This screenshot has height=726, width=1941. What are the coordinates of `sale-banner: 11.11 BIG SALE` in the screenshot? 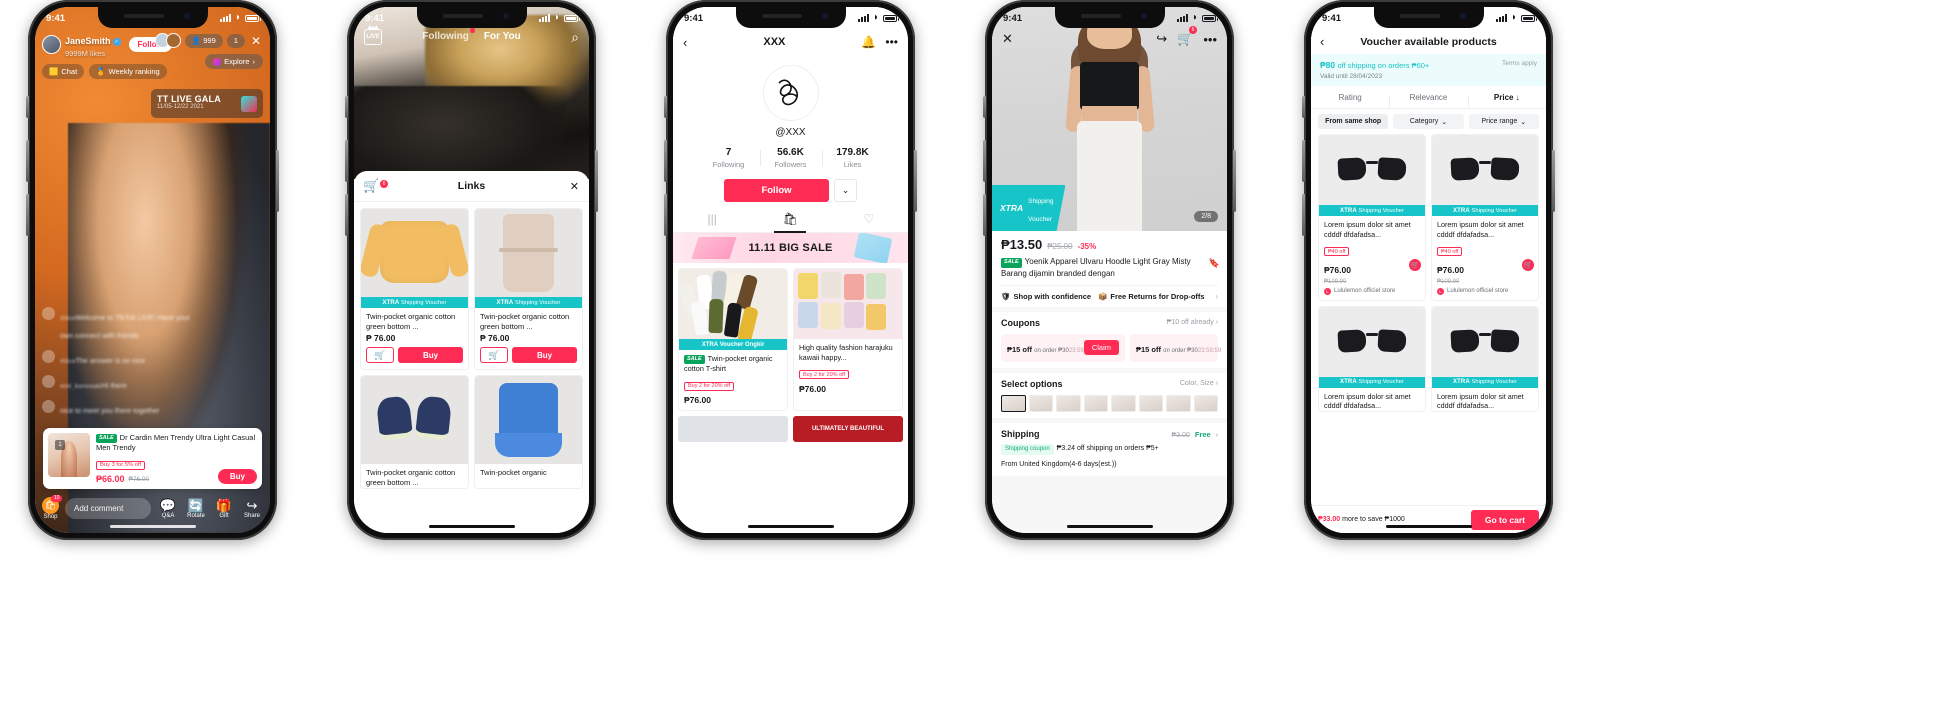 It's located at (790, 248).